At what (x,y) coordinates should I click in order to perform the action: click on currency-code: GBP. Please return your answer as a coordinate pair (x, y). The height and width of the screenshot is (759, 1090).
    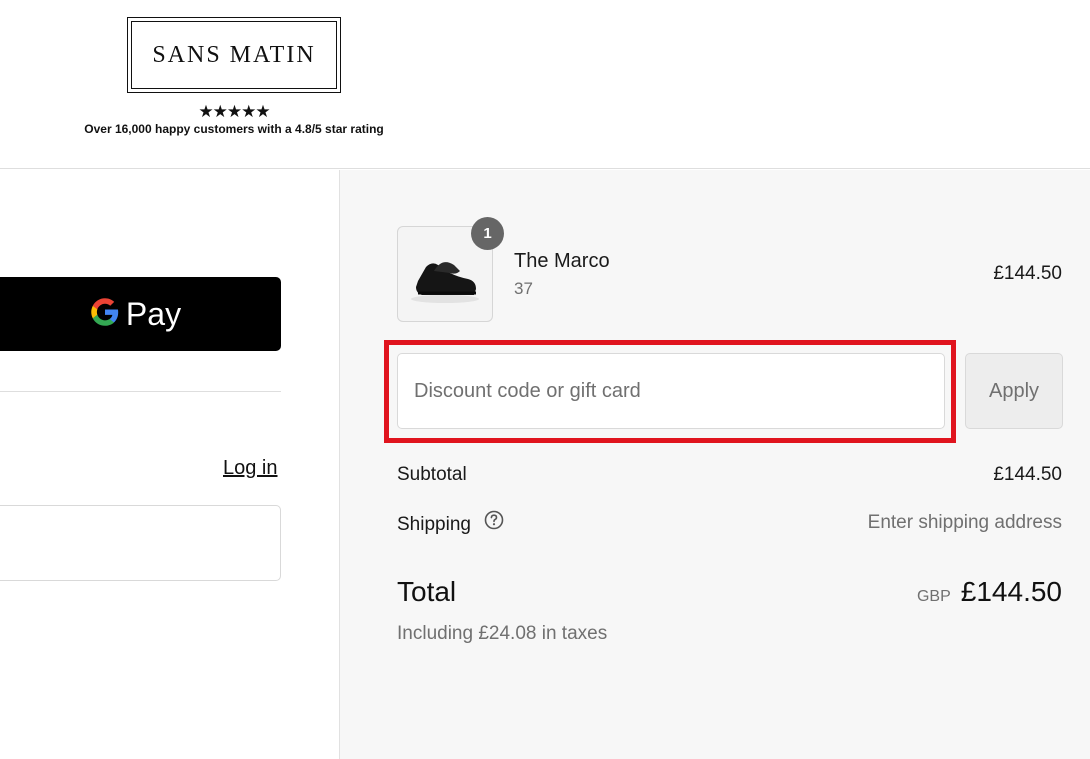
    Looking at the image, I should click on (933, 596).